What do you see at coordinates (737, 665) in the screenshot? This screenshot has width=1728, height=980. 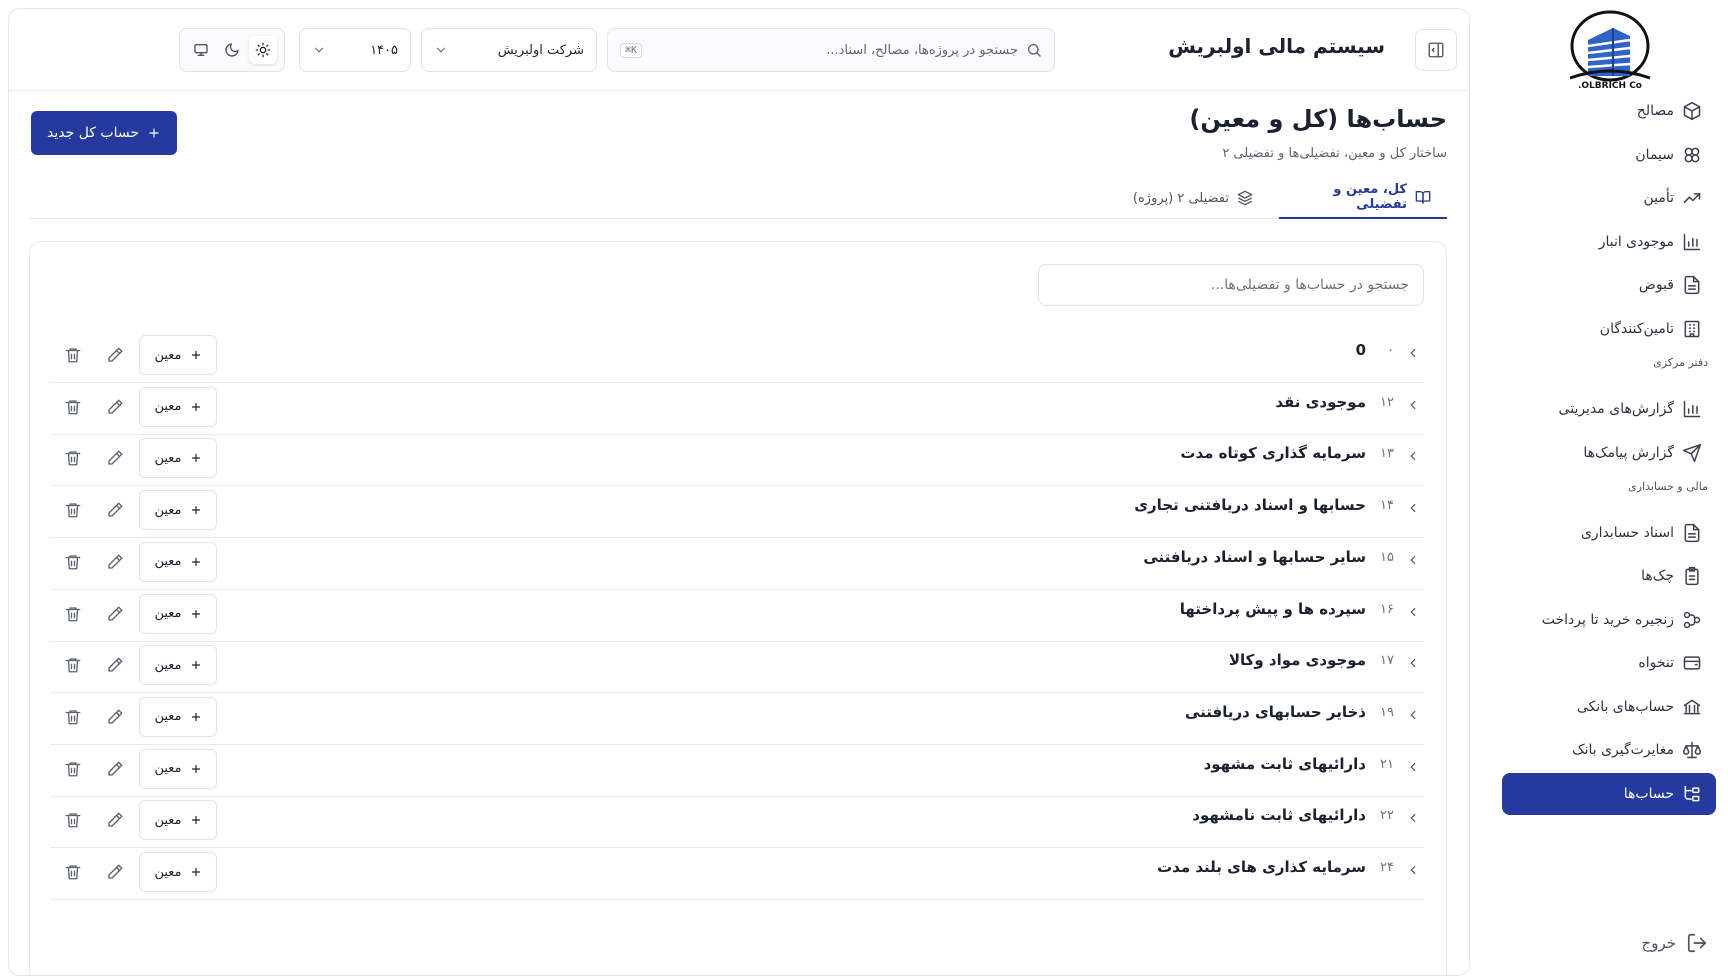 I see `table-row: ۱۷ موجودی مواد وکالا معین` at bounding box center [737, 665].